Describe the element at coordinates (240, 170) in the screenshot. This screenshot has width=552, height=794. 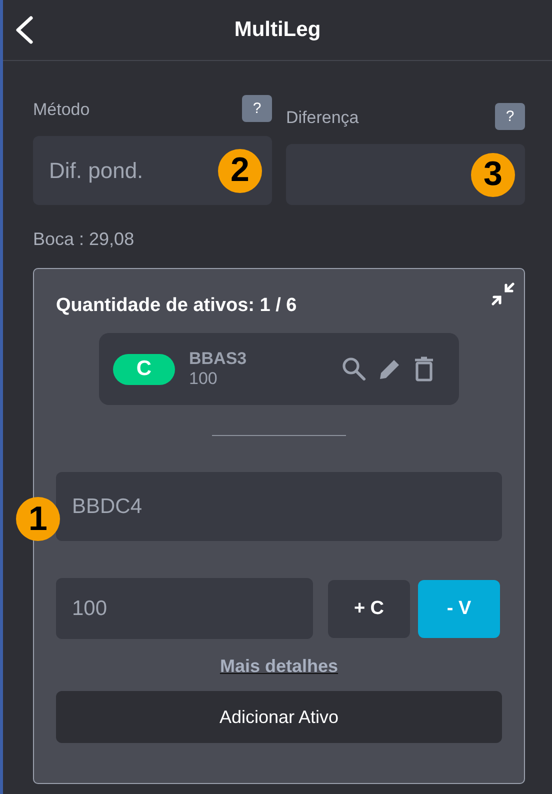
I see `number-marker: 2` at that location.